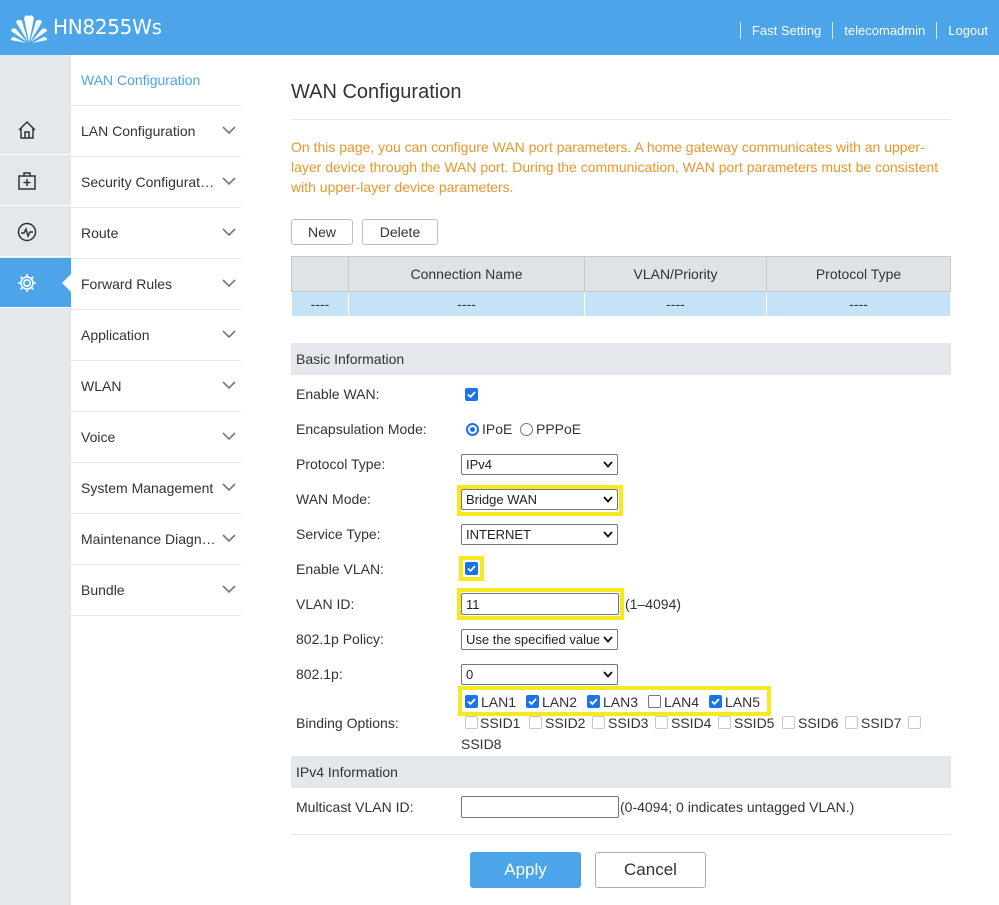  I want to click on new-button: New, so click(322, 232).